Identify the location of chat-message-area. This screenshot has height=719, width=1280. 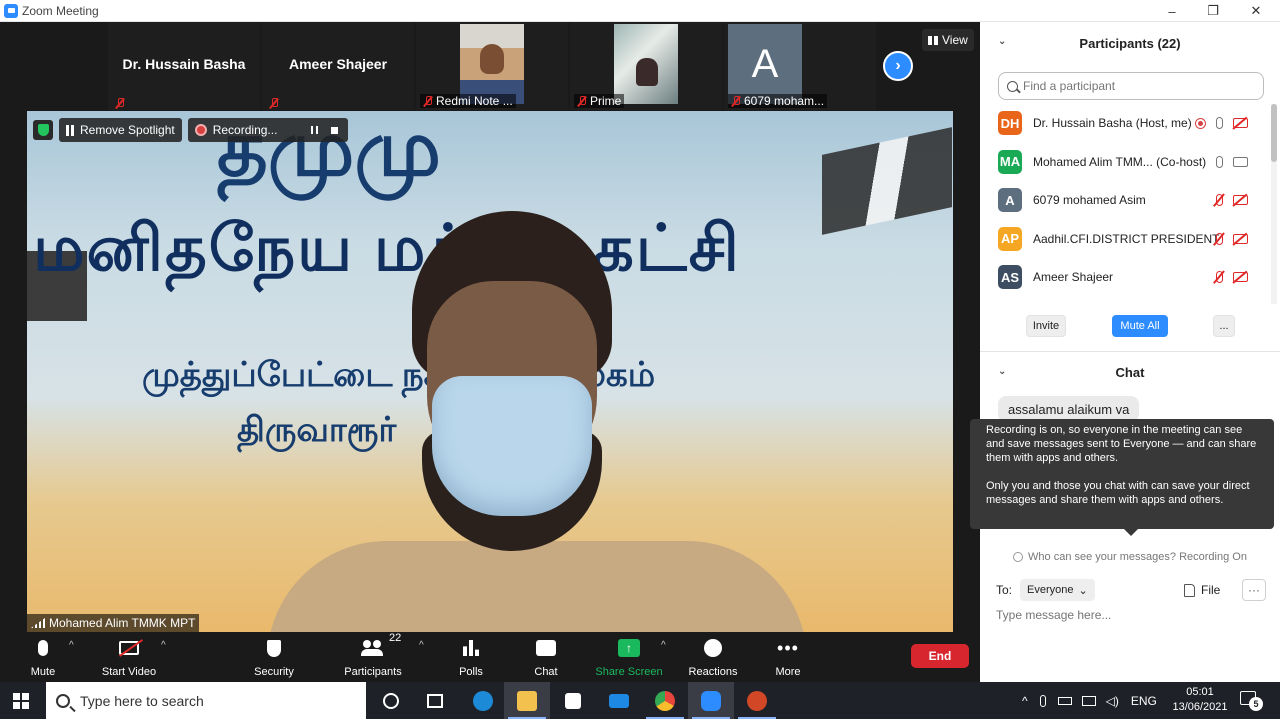
(1130, 617).